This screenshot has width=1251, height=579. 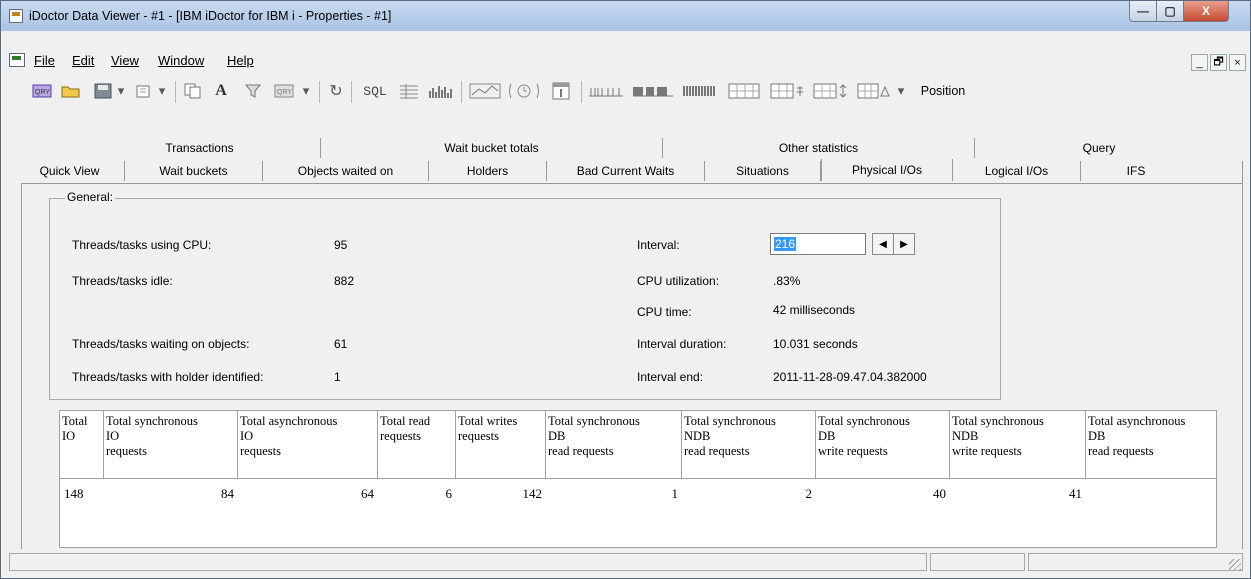 What do you see at coordinates (883, 495) in the screenshot?
I see `cell-sync-db-write: 40` at bounding box center [883, 495].